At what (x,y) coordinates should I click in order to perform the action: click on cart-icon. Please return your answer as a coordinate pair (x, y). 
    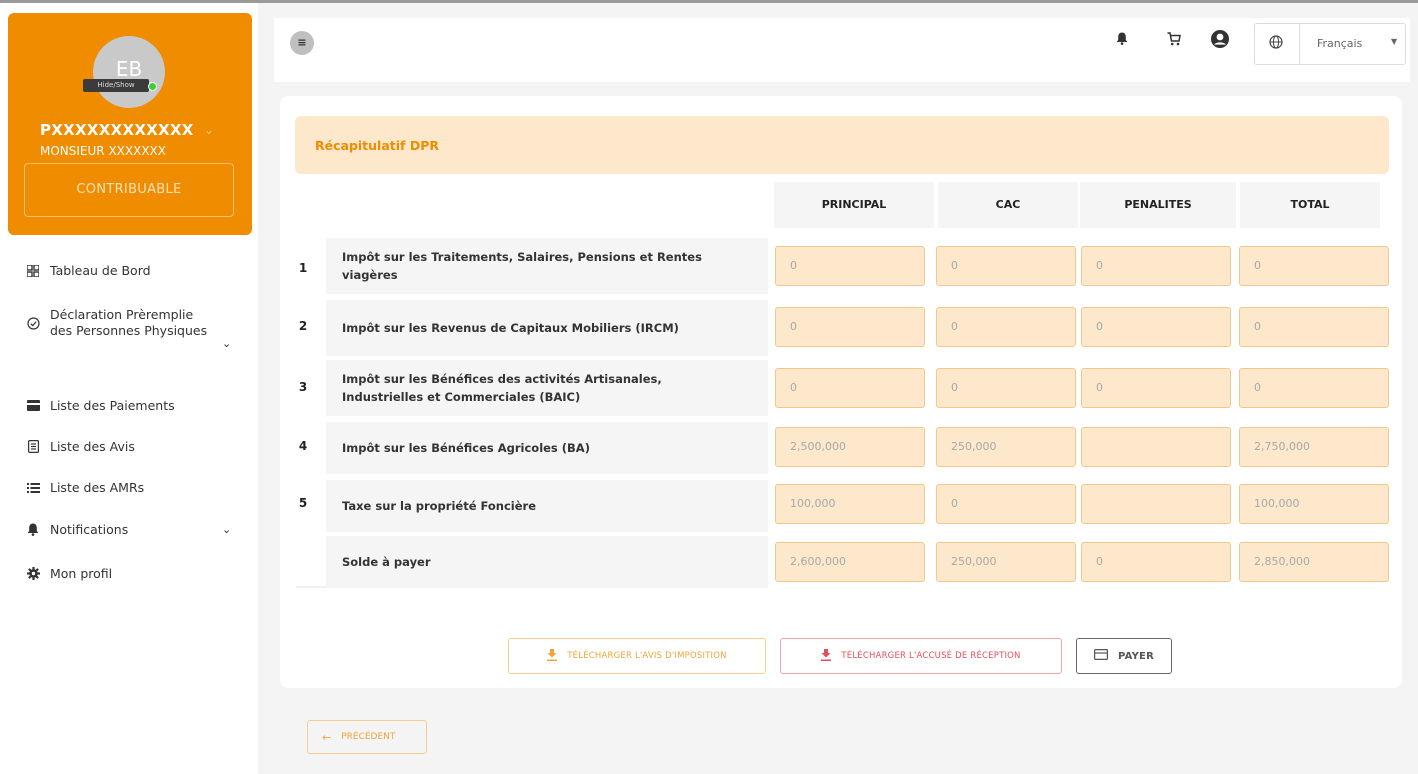
    Looking at the image, I should click on (1174, 41).